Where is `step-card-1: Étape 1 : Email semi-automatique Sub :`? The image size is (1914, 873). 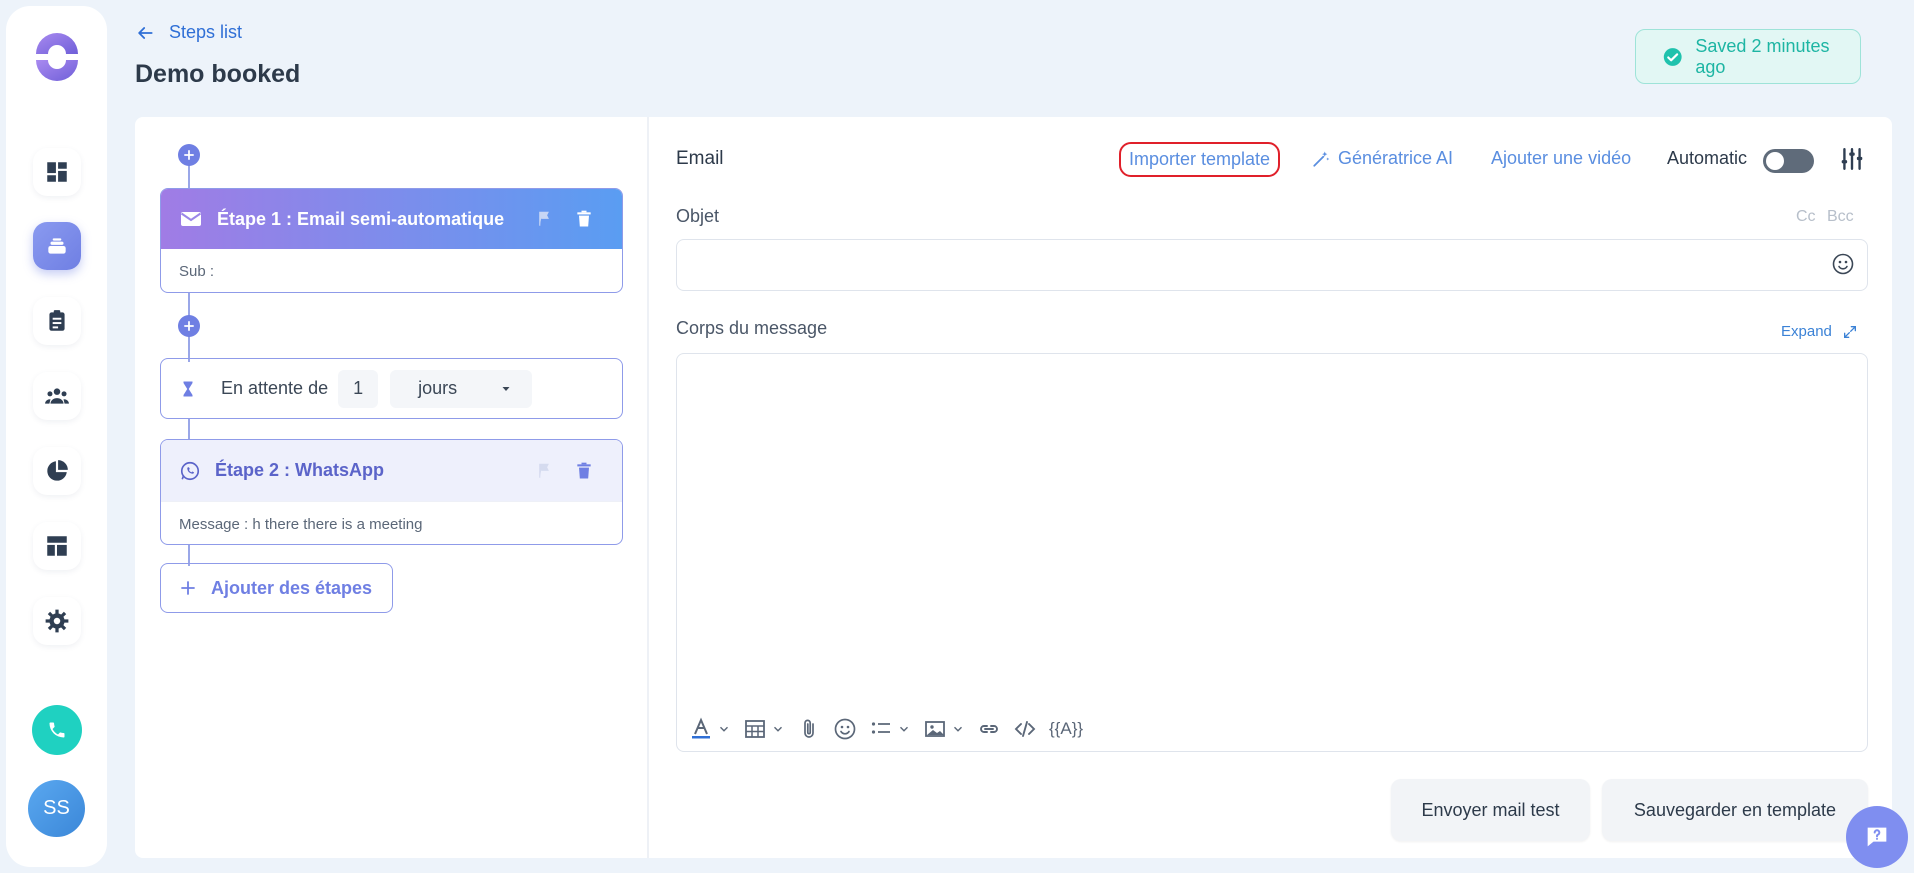 step-card-1: Étape 1 : Email semi-automatique Sub : is located at coordinates (391, 240).